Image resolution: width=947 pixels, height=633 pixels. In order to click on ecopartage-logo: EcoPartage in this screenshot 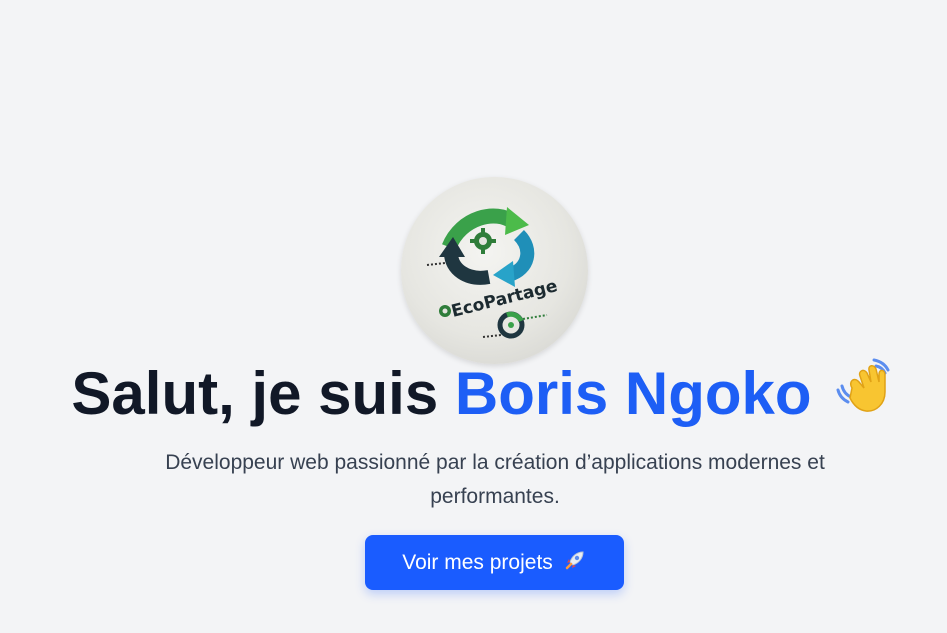, I will do `click(493, 273)`.